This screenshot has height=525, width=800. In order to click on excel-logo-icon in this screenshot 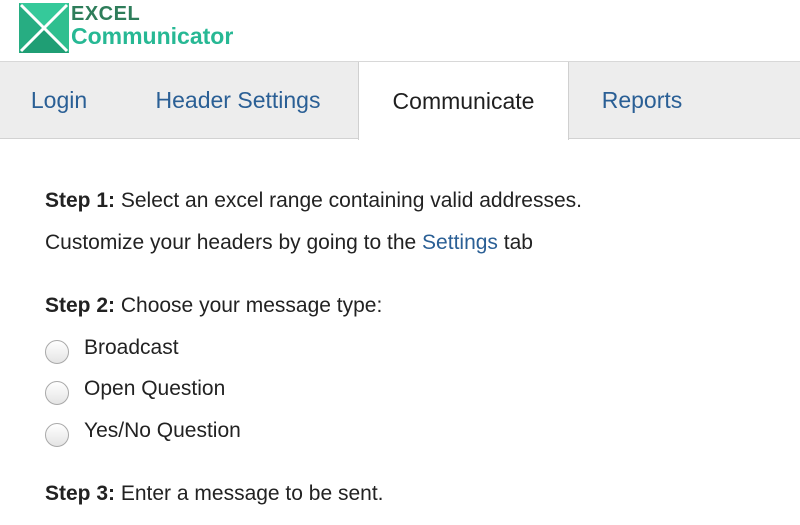, I will do `click(44, 28)`.